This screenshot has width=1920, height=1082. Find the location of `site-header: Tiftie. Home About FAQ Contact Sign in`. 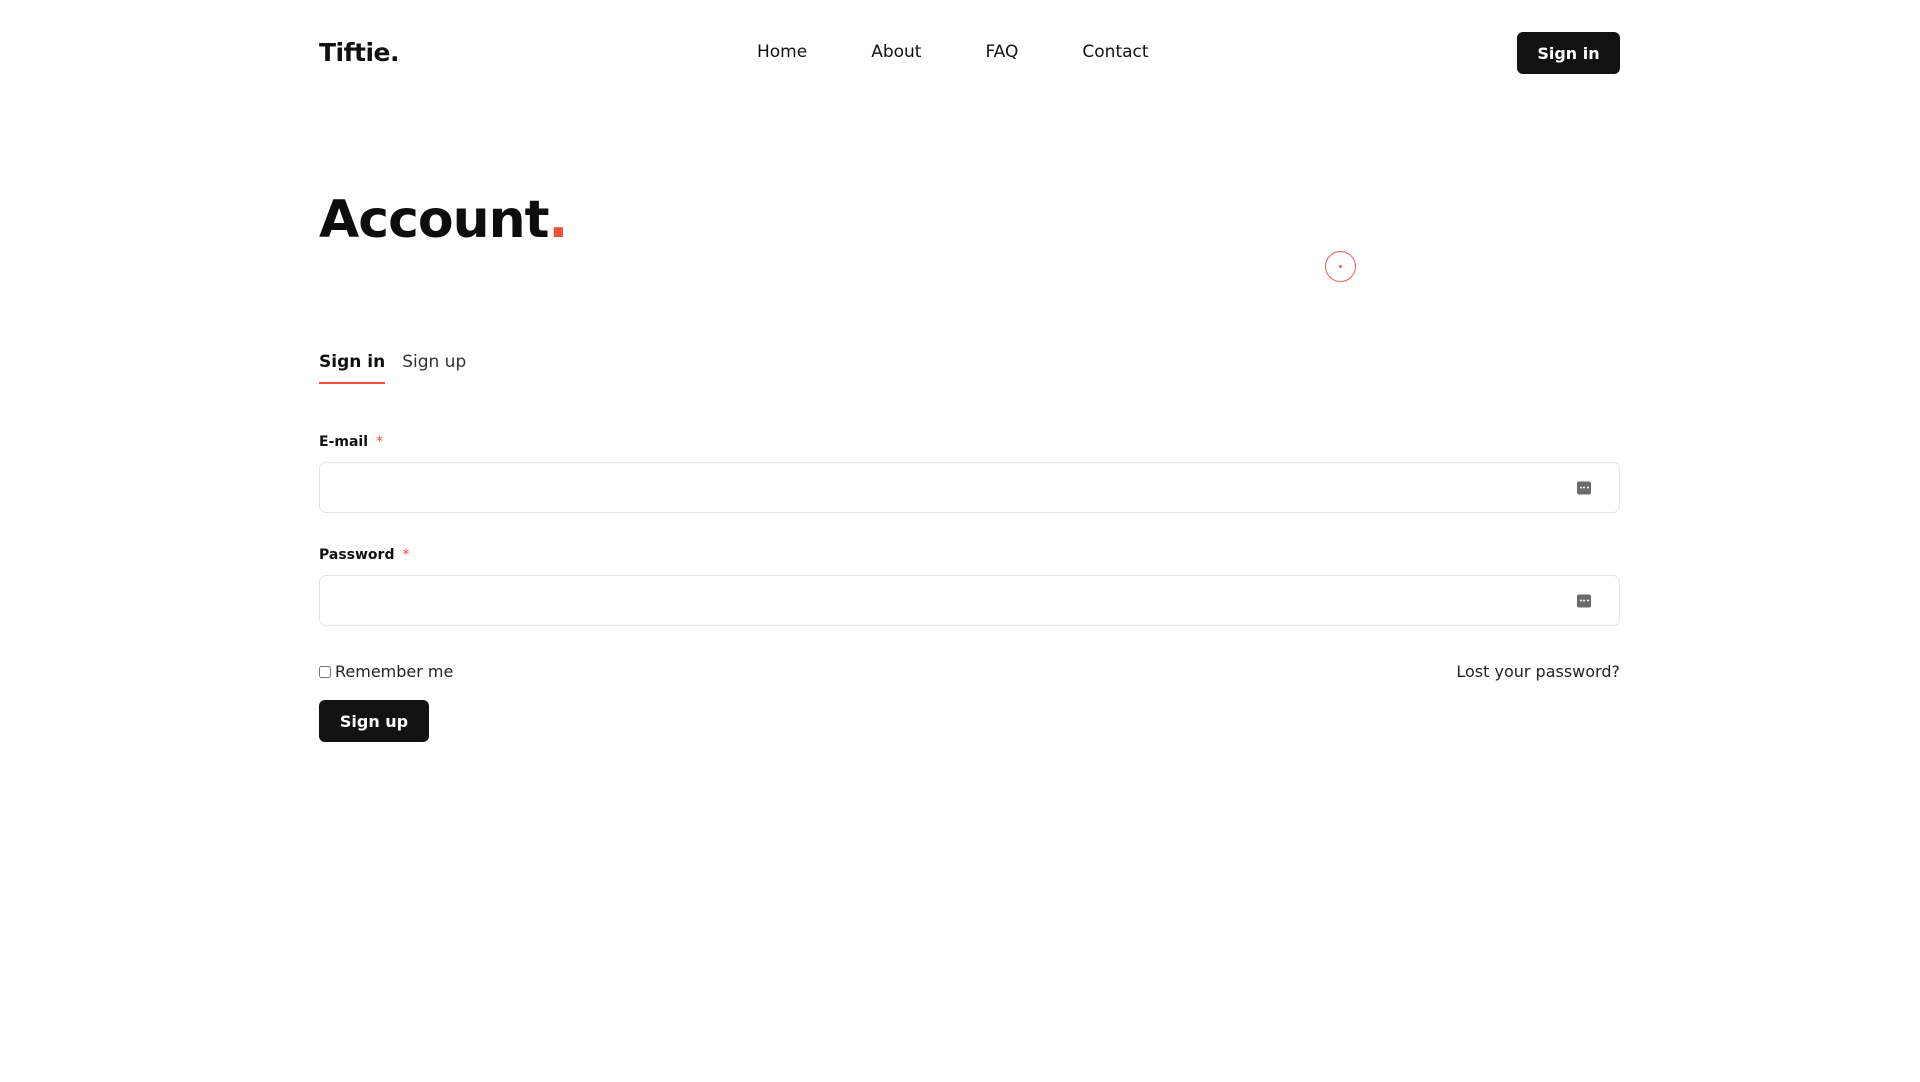

site-header: Tiftie. Home About FAQ Contact Sign in is located at coordinates (960, 52).